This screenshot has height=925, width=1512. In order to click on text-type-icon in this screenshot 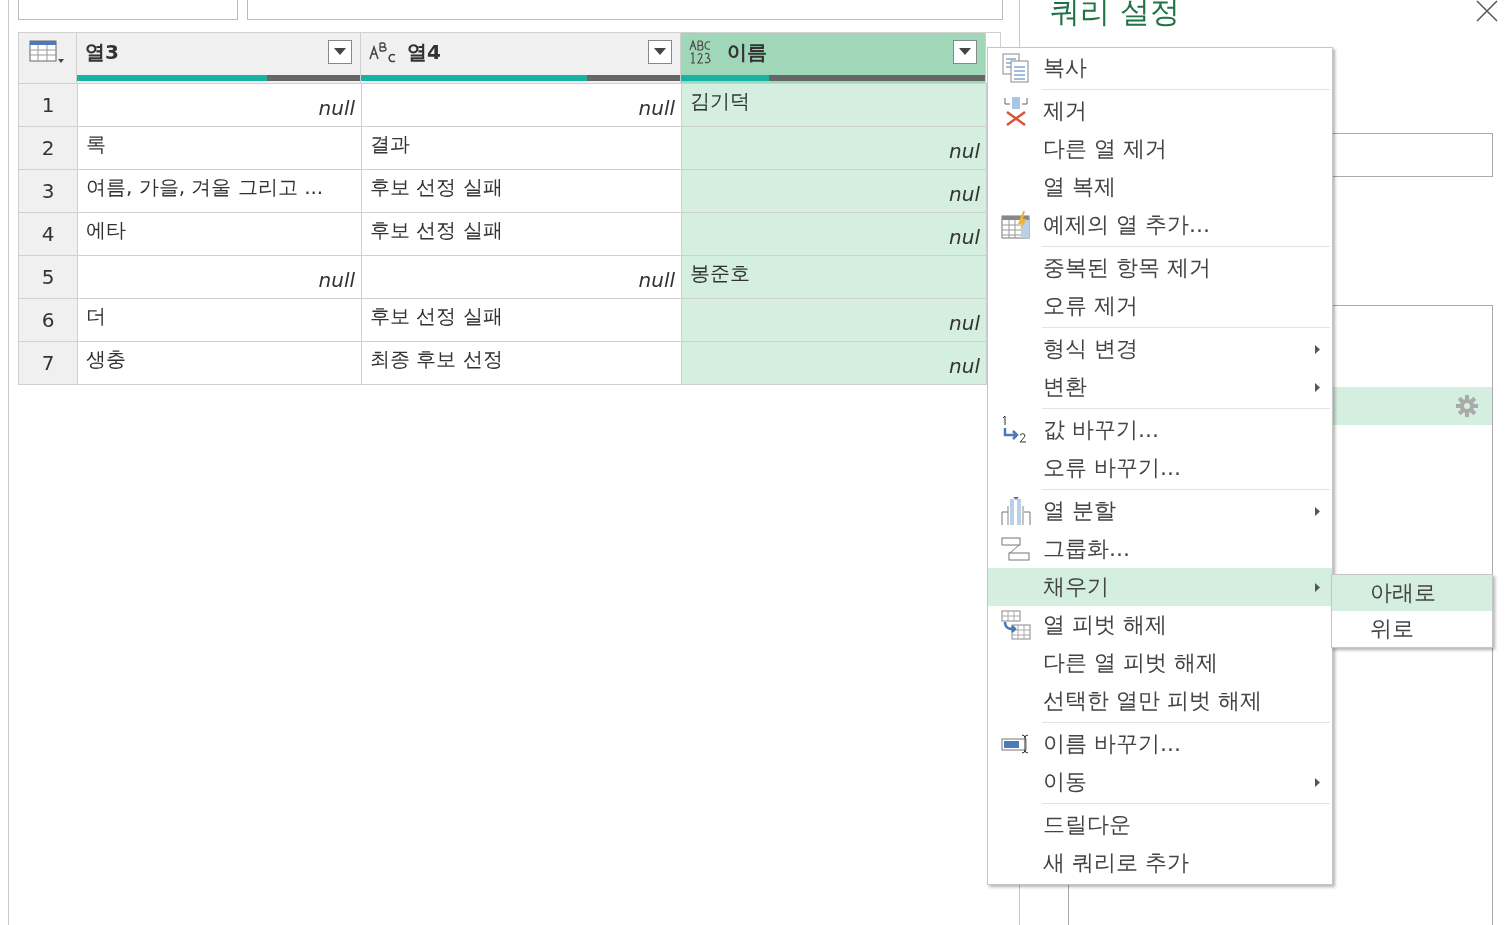, I will do `click(383, 52)`.